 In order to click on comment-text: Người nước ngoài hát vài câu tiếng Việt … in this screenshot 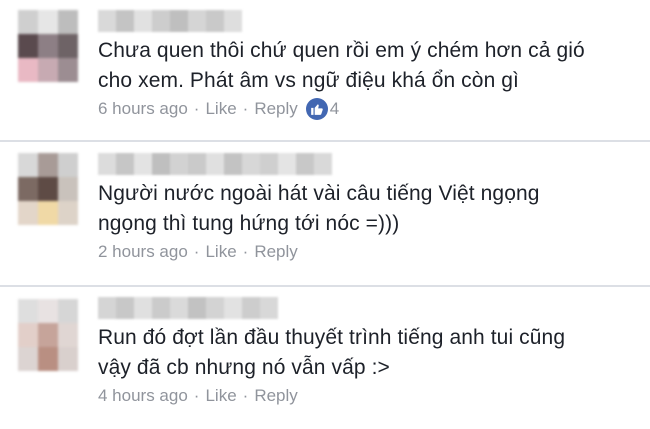, I will do `click(365, 209)`.